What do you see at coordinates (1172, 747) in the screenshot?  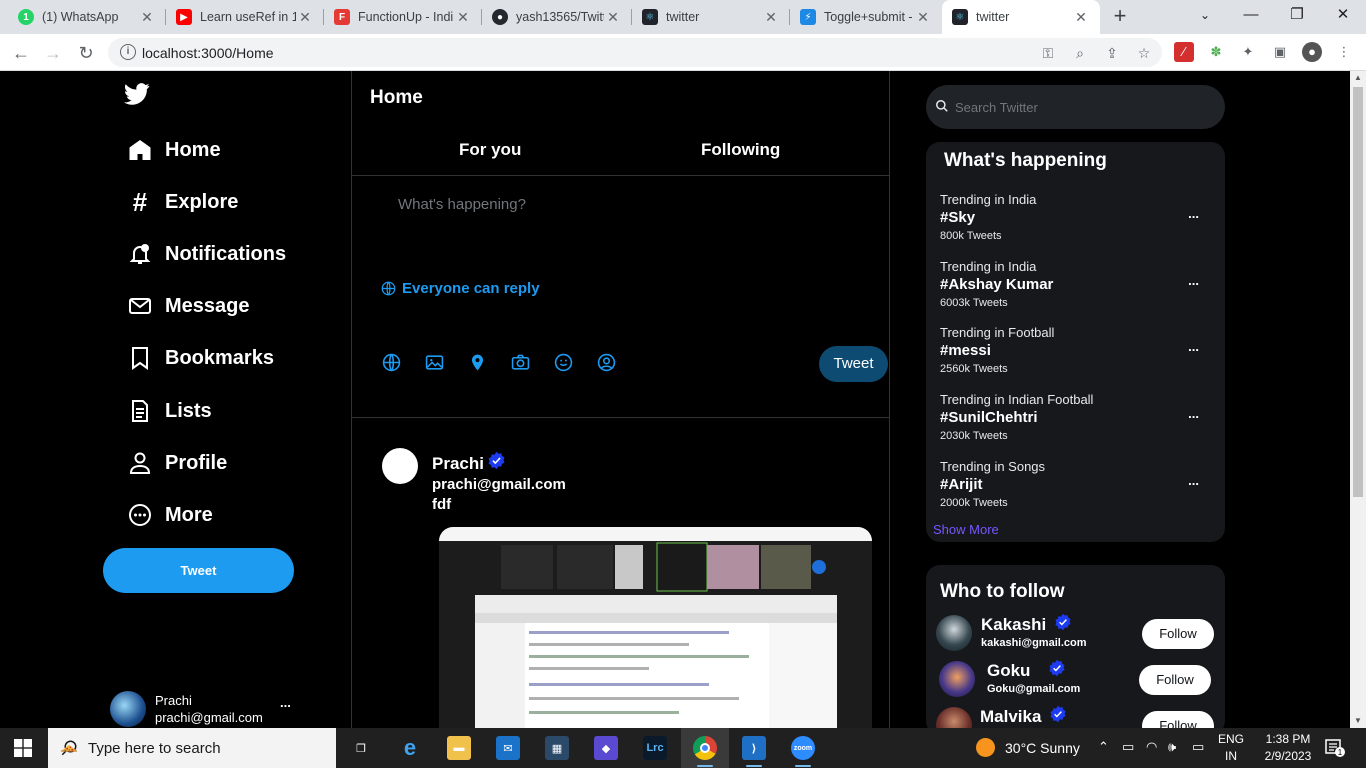 I see `volume-icon: 🕪` at bounding box center [1172, 747].